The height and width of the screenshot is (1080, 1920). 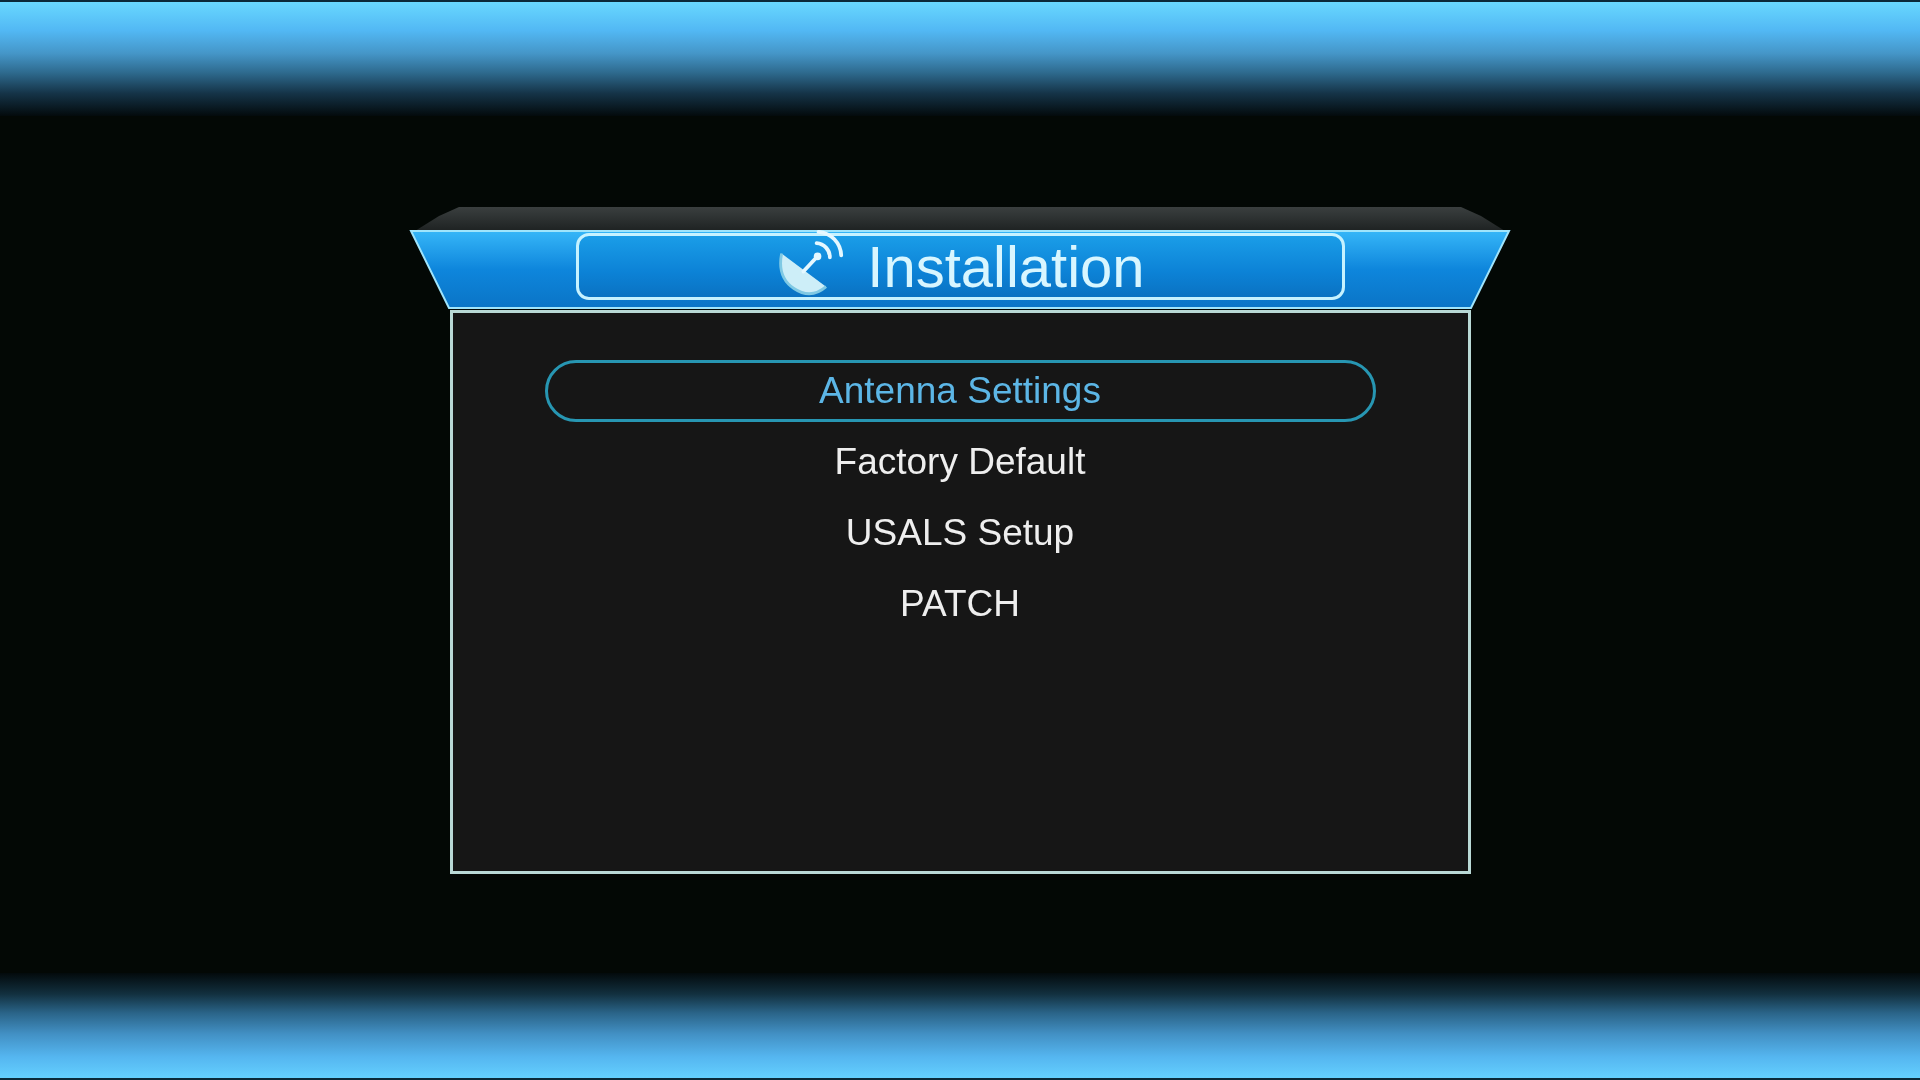 I want to click on menu-item: PATCH, so click(x=960, y=604).